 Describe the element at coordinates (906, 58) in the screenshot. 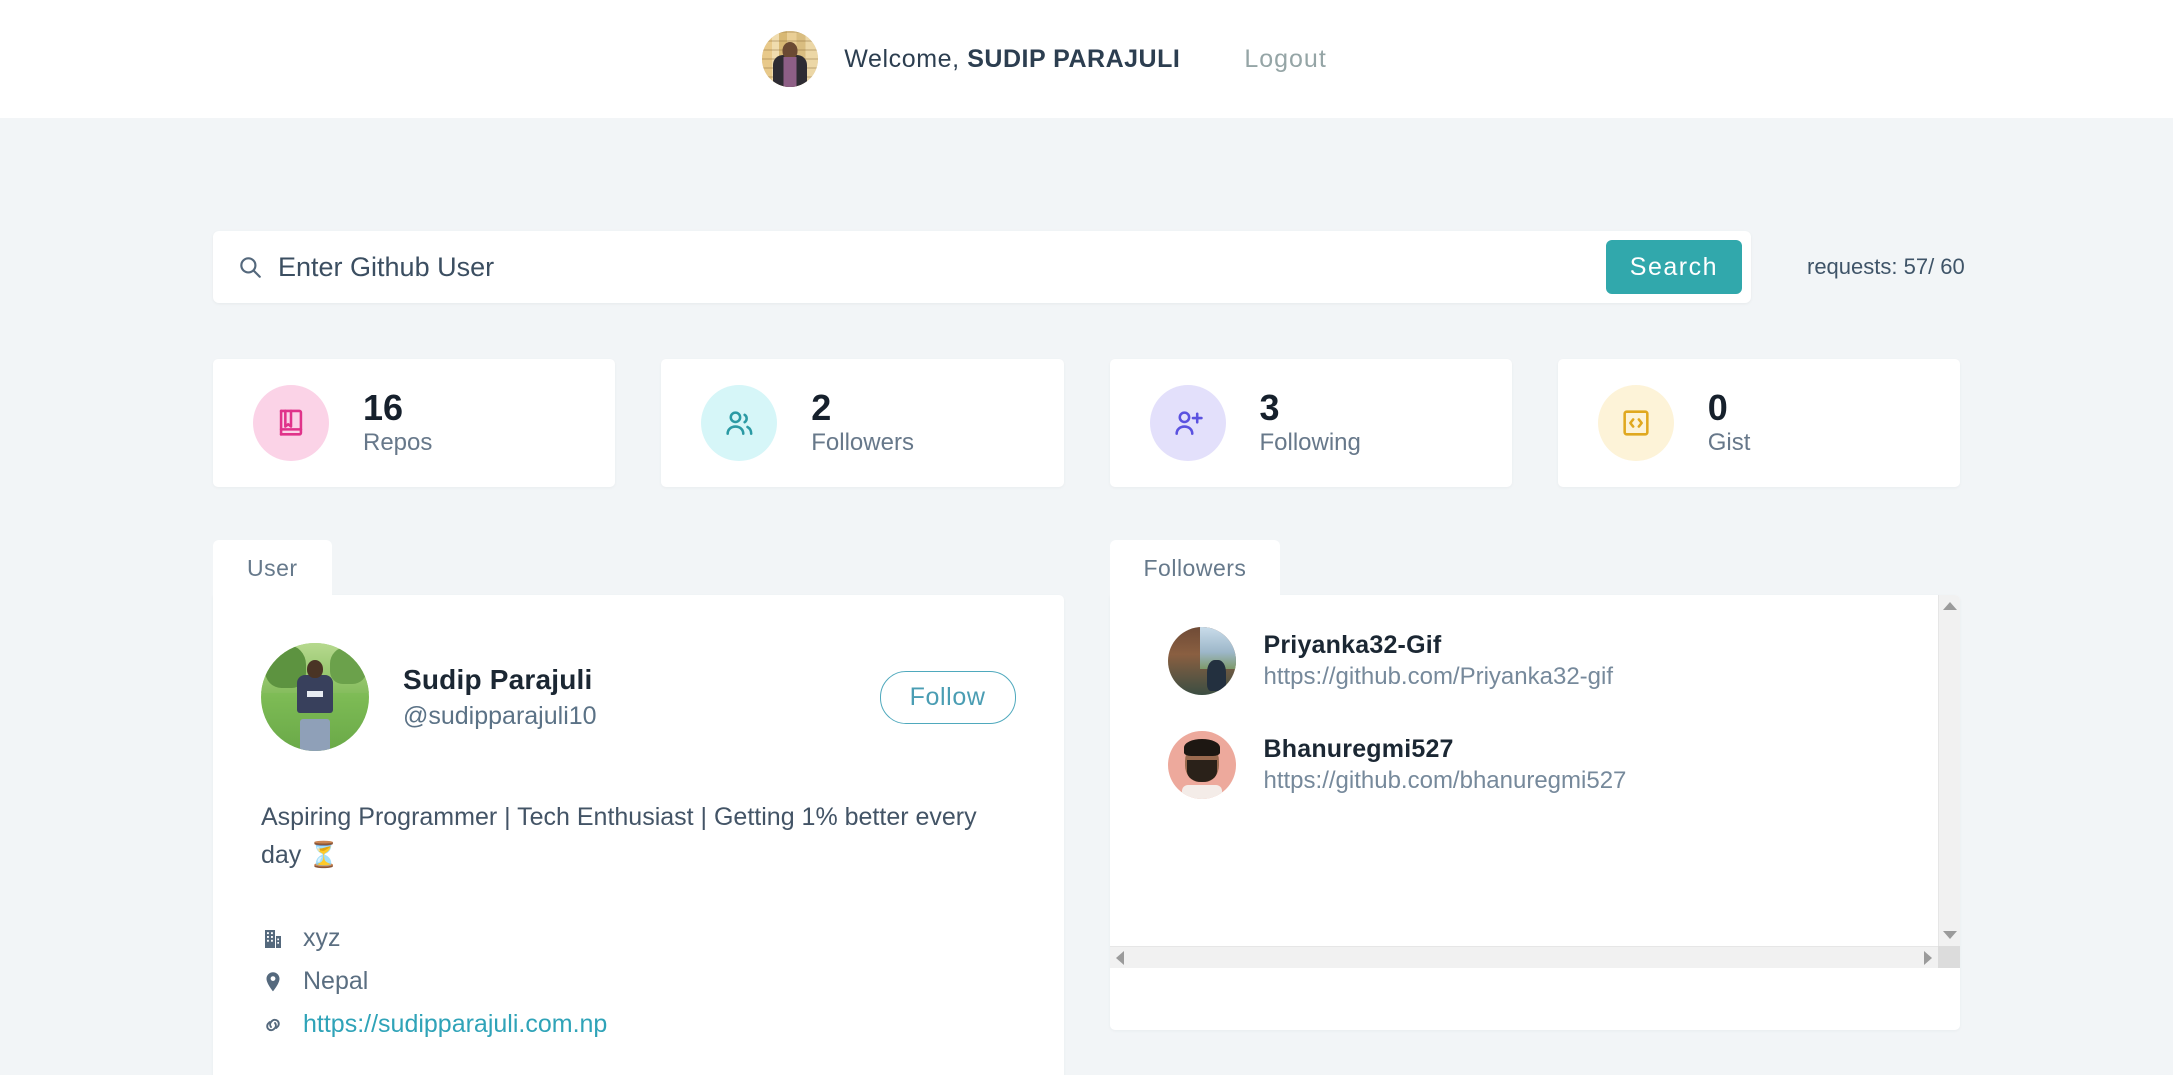

I see `welcome-prefix: Welcome,` at that location.